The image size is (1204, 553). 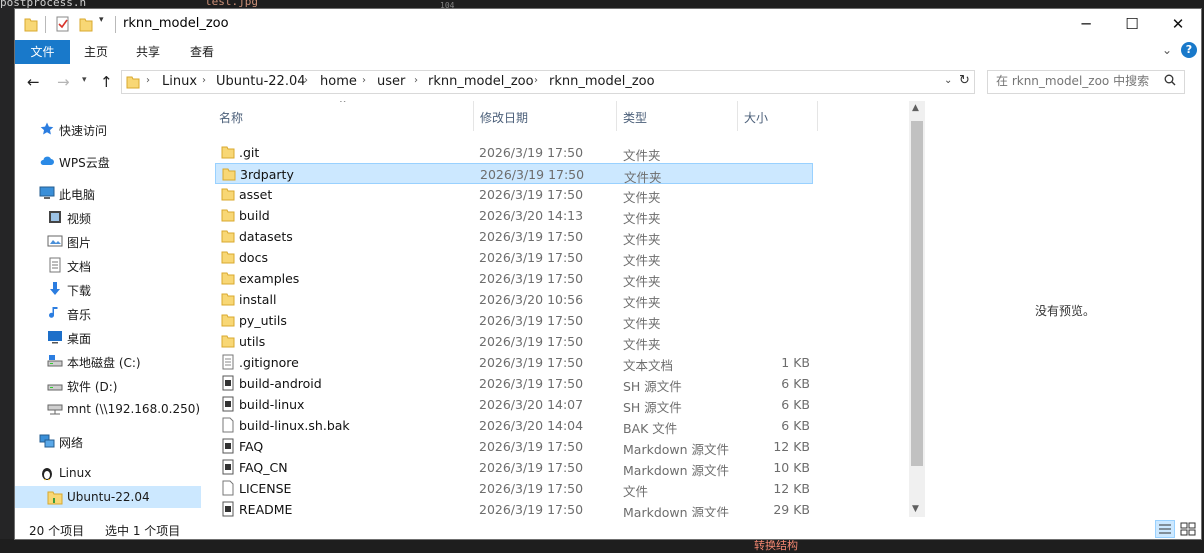 I want to click on tab-home: 主页, so click(x=96, y=52).